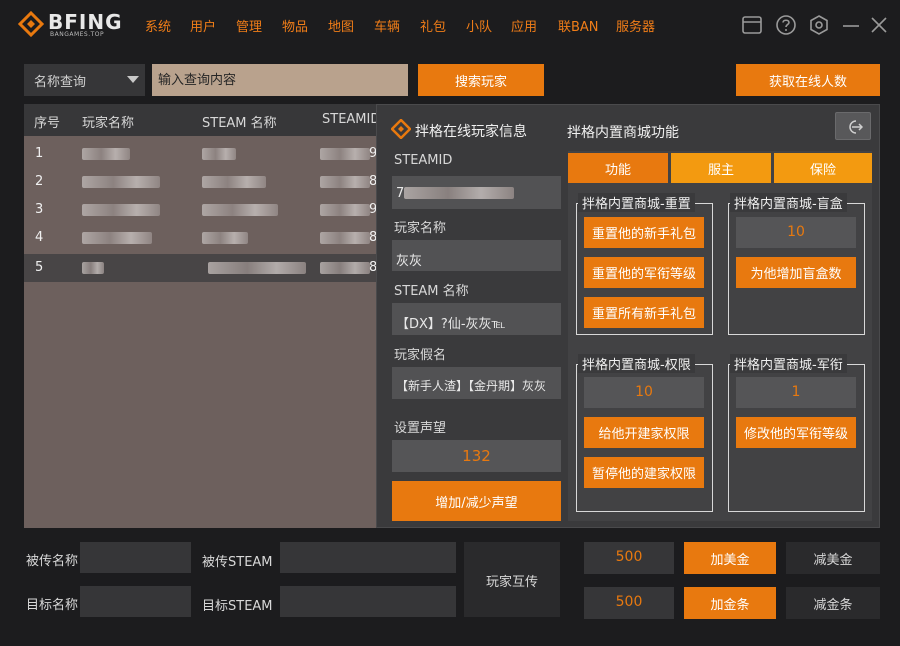 The width and height of the screenshot is (900, 646). I want to click on settings-icon, so click(819, 25).